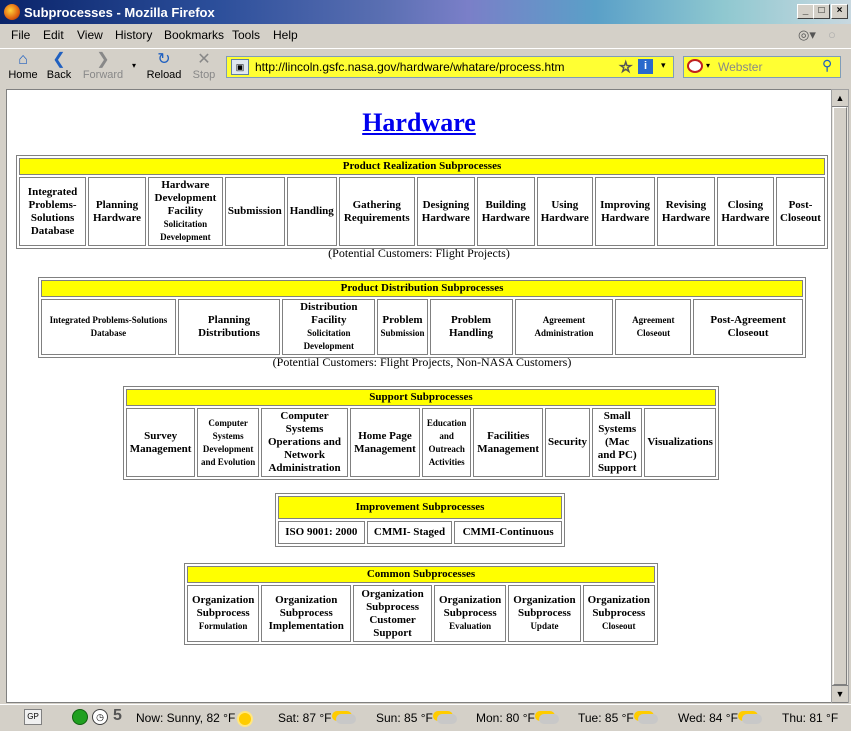  Describe the element at coordinates (246, 35) in the screenshot. I see `menu-tools: Tools` at that location.